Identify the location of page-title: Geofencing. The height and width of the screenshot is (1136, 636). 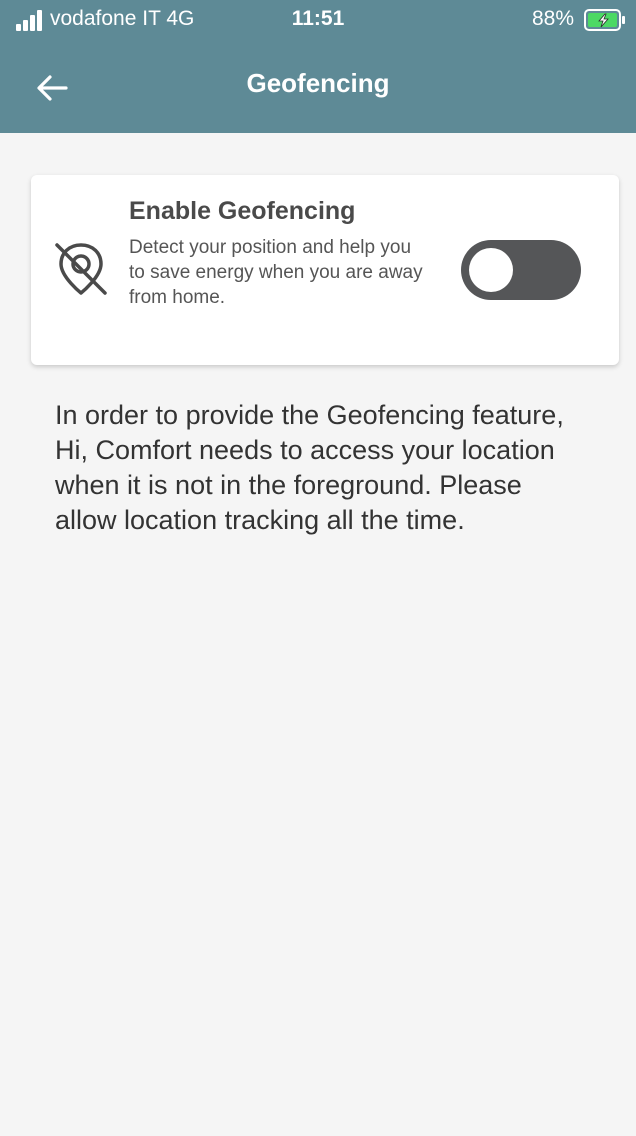
(318, 83).